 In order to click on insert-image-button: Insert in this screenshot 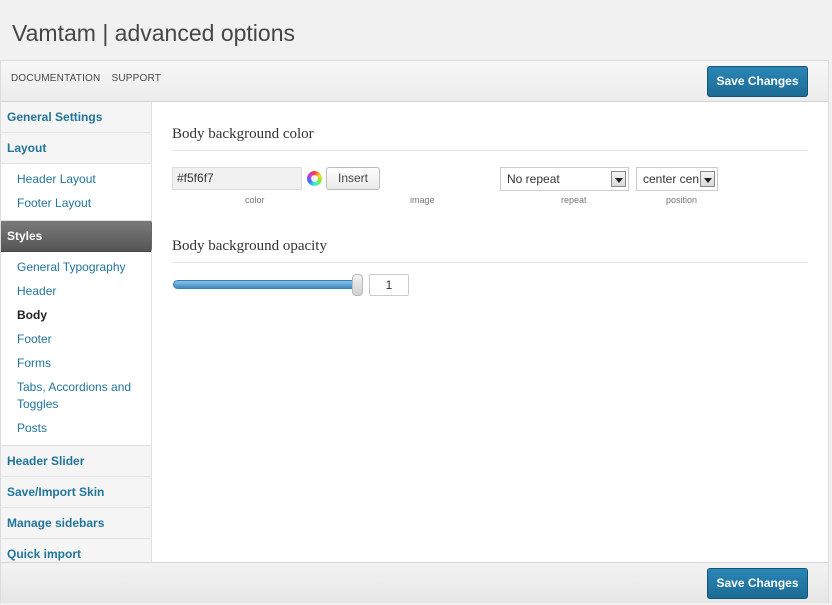, I will do `click(353, 178)`.